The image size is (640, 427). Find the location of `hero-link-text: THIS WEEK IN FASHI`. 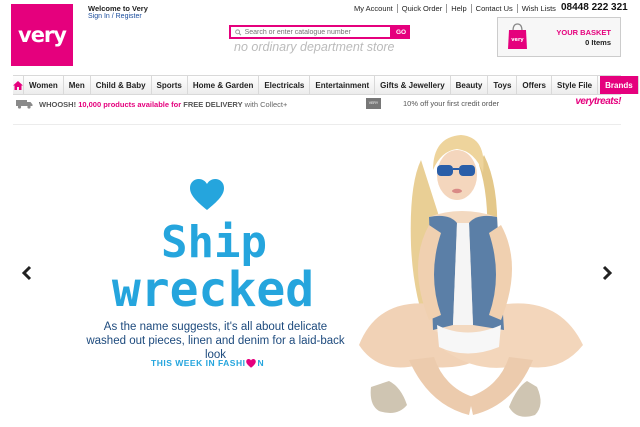

hero-link-text: THIS WEEK IN FASHI is located at coordinates (198, 363).